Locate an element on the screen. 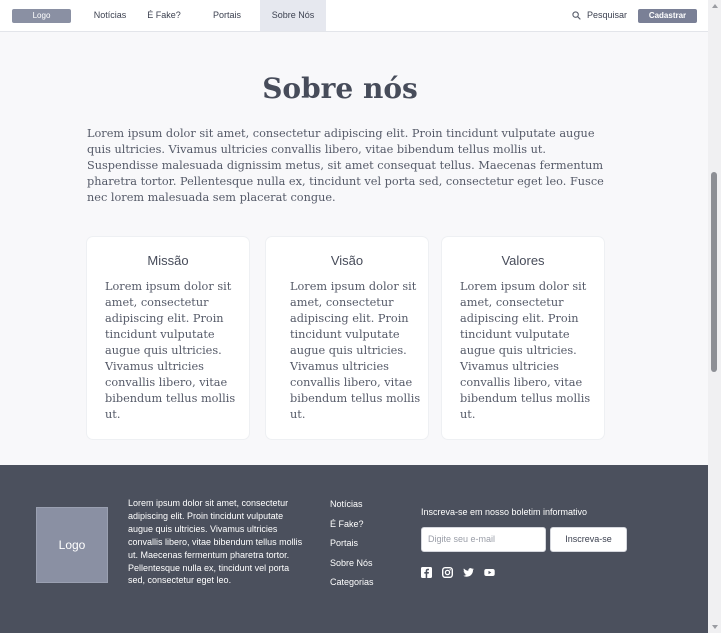 The image size is (721, 633). nav-item-noticias: Notícias is located at coordinates (110, 15).